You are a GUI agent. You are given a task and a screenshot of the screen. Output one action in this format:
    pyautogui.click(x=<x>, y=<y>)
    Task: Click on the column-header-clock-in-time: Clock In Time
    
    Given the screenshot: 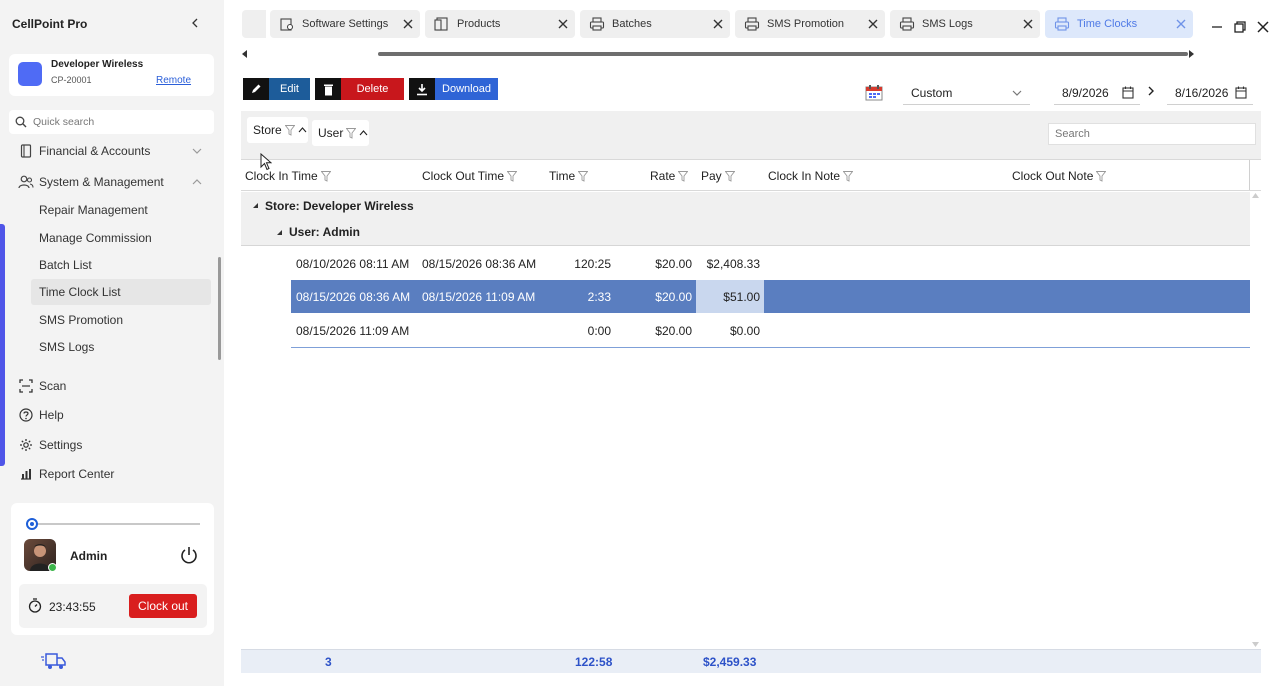 What is the action you would take?
    pyautogui.click(x=288, y=176)
    